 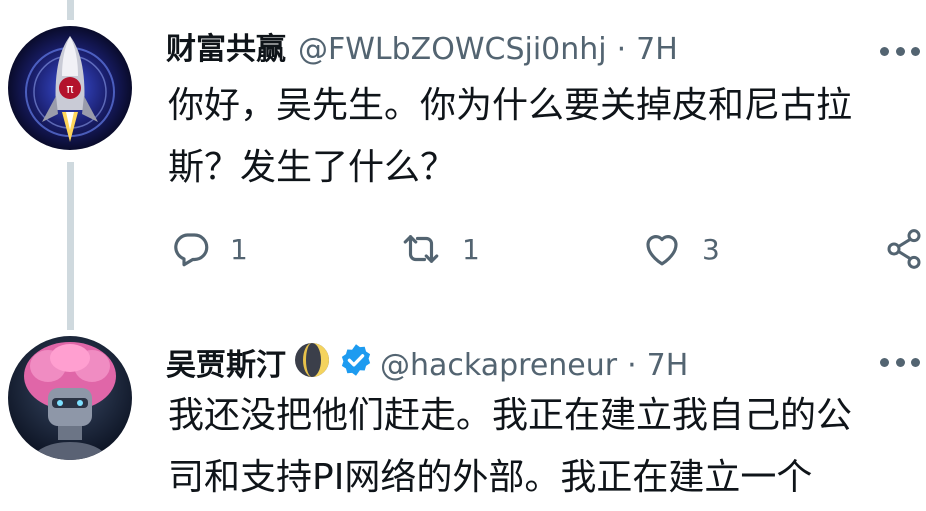 I want to click on thread-line-top, so click(x=70, y=10).